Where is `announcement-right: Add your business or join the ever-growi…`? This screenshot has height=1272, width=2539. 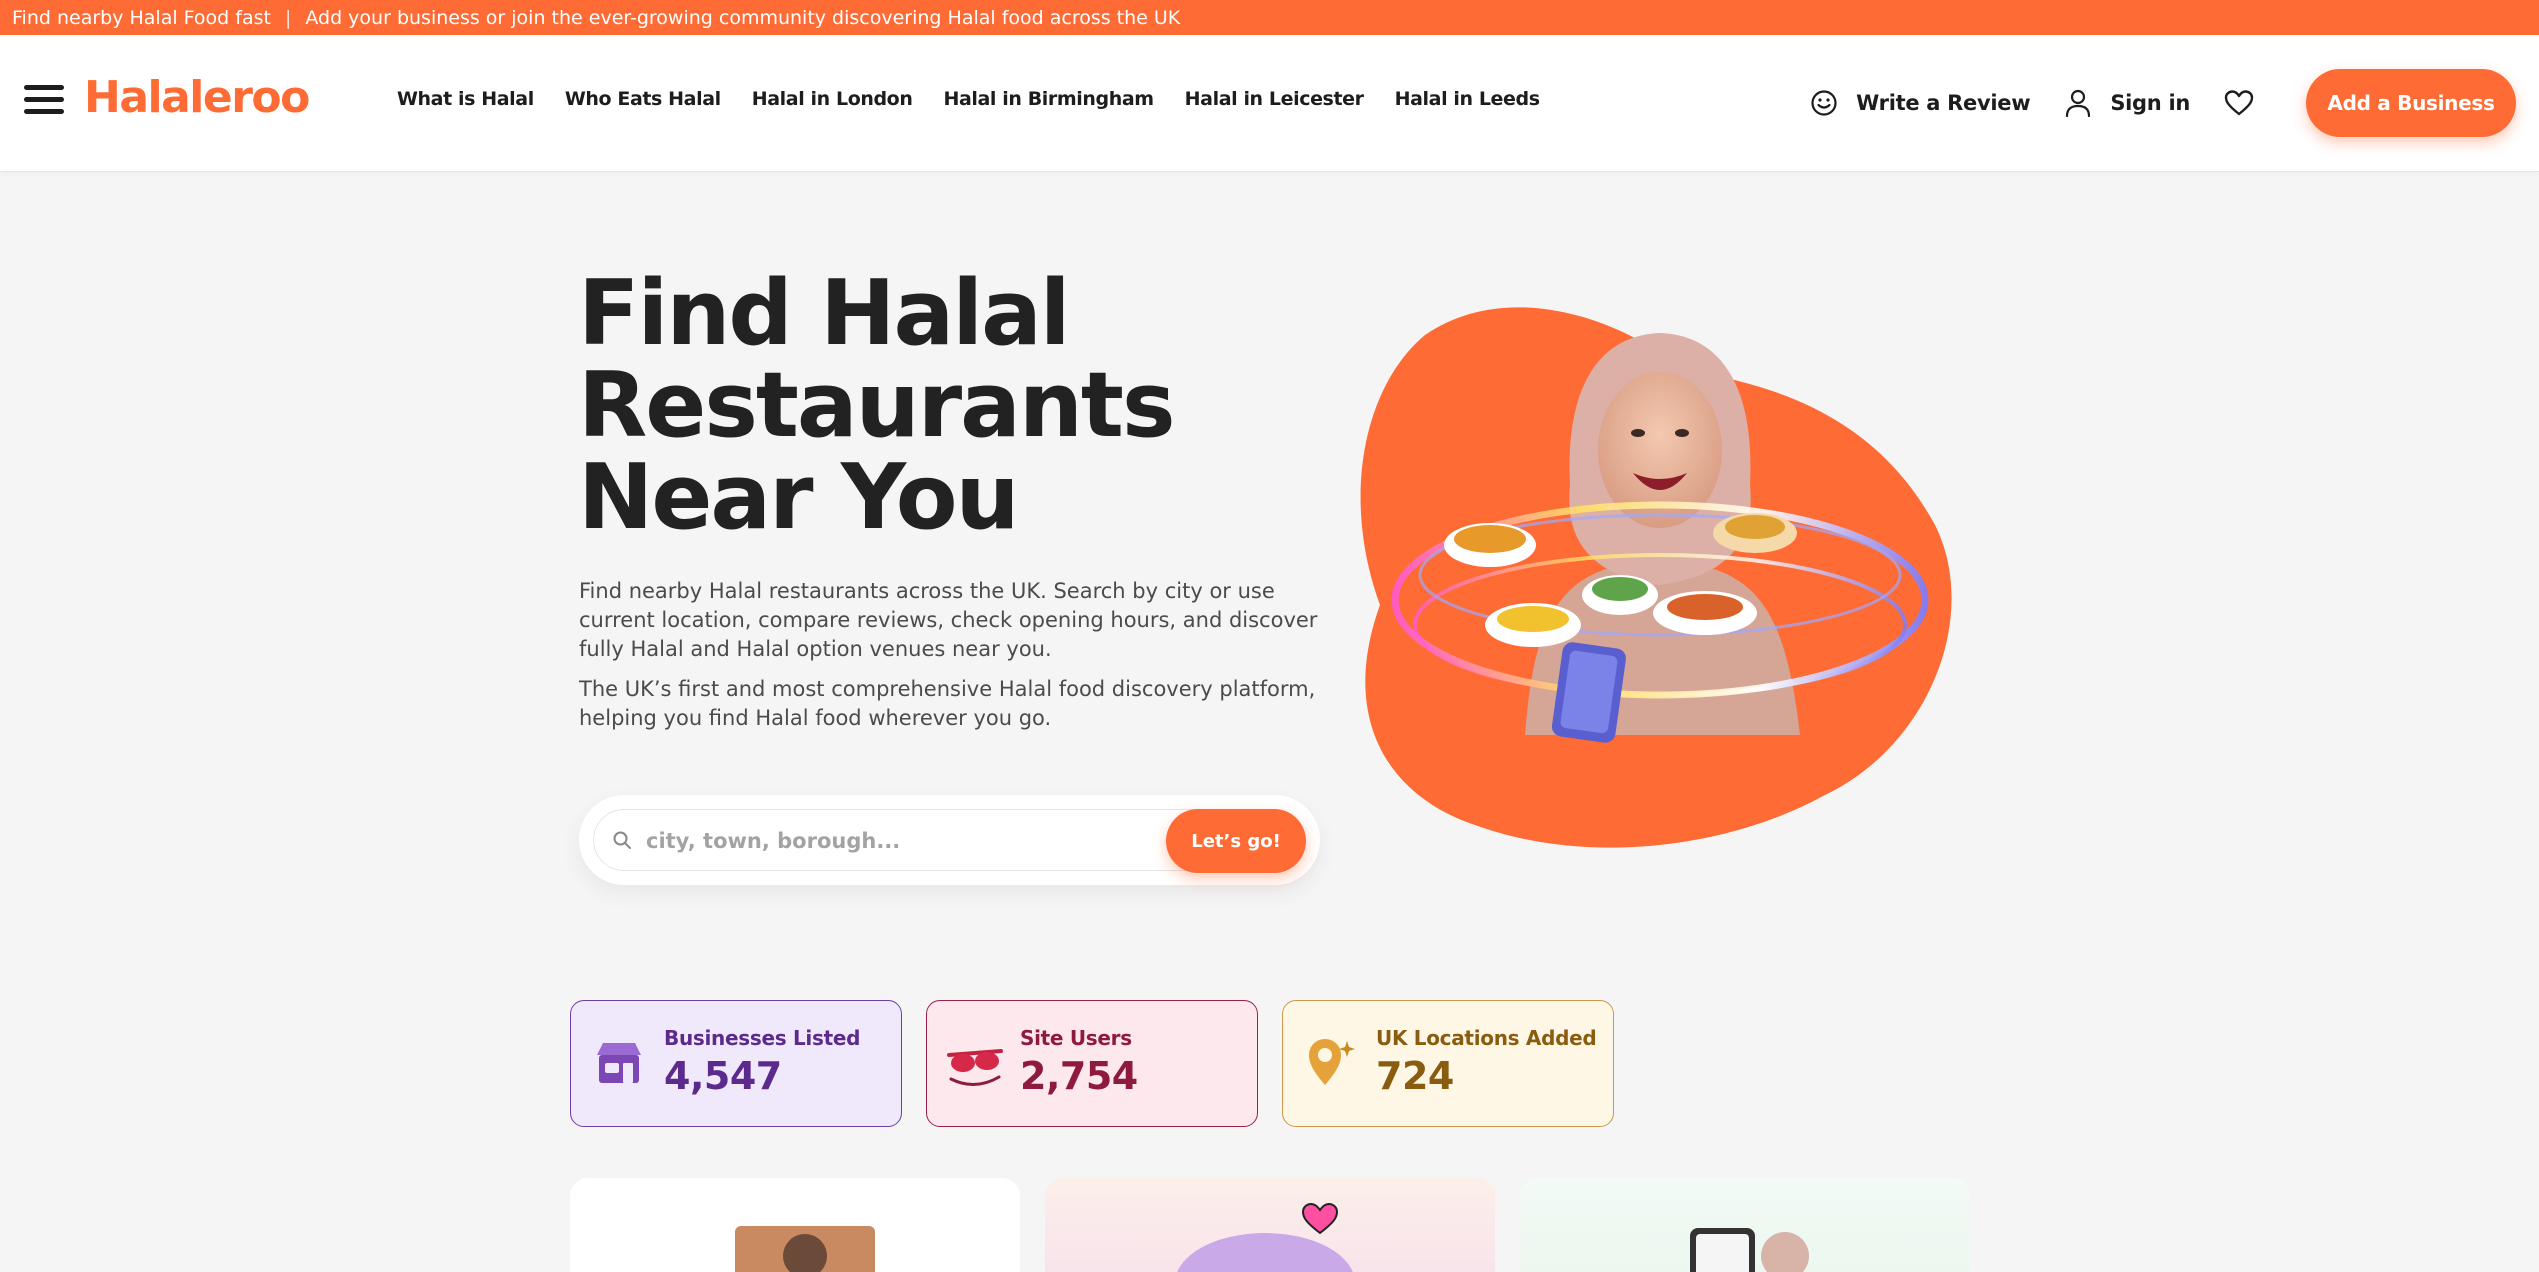 announcement-right: Add your business or join the ever-growi… is located at coordinates (743, 17).